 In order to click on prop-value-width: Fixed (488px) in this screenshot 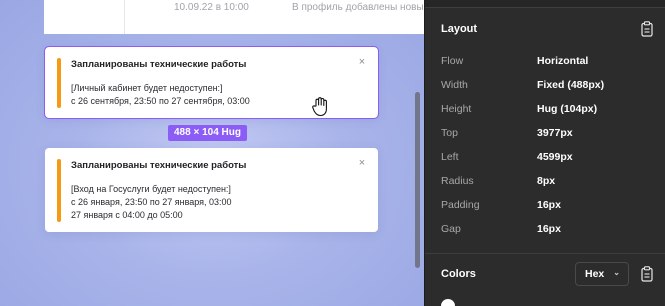, I will do `click(570, 85)`.